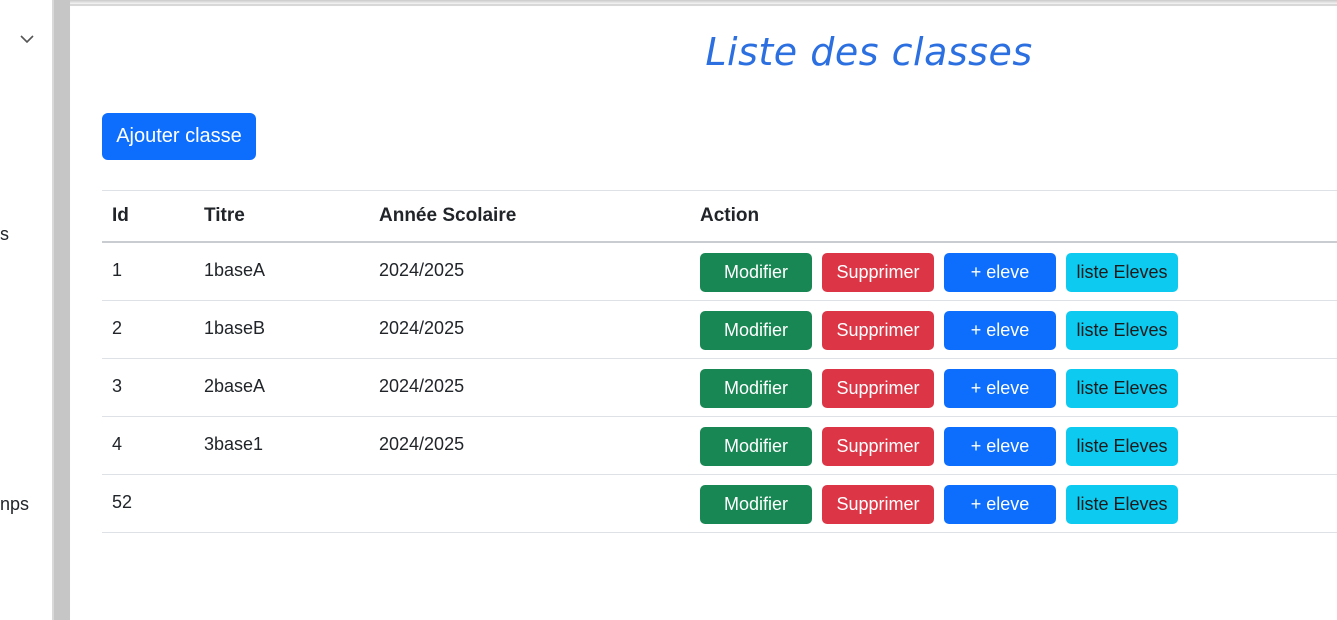 This screenshot has width=1337, height=620. What do you see at coordinates (148, 271) in the screenshot?
I see `cell-id: 1` at bounding box center [148, 271].